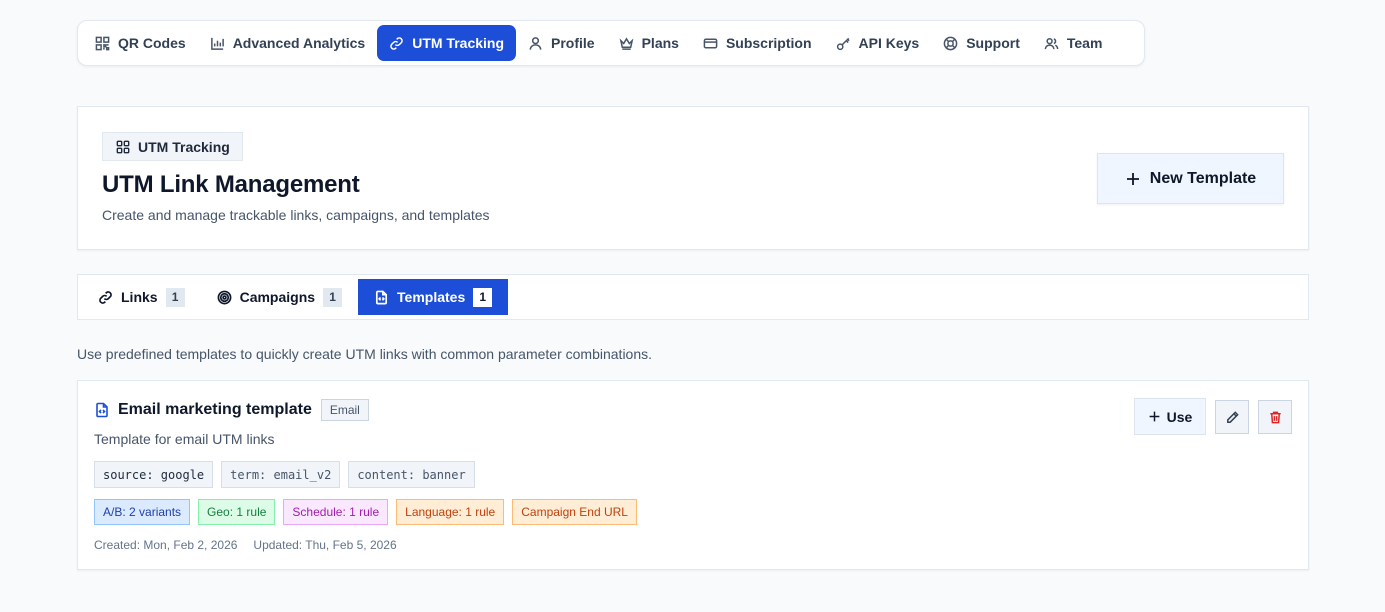  I want to click on template-header: Email marketing template Email, so click(231, 410).